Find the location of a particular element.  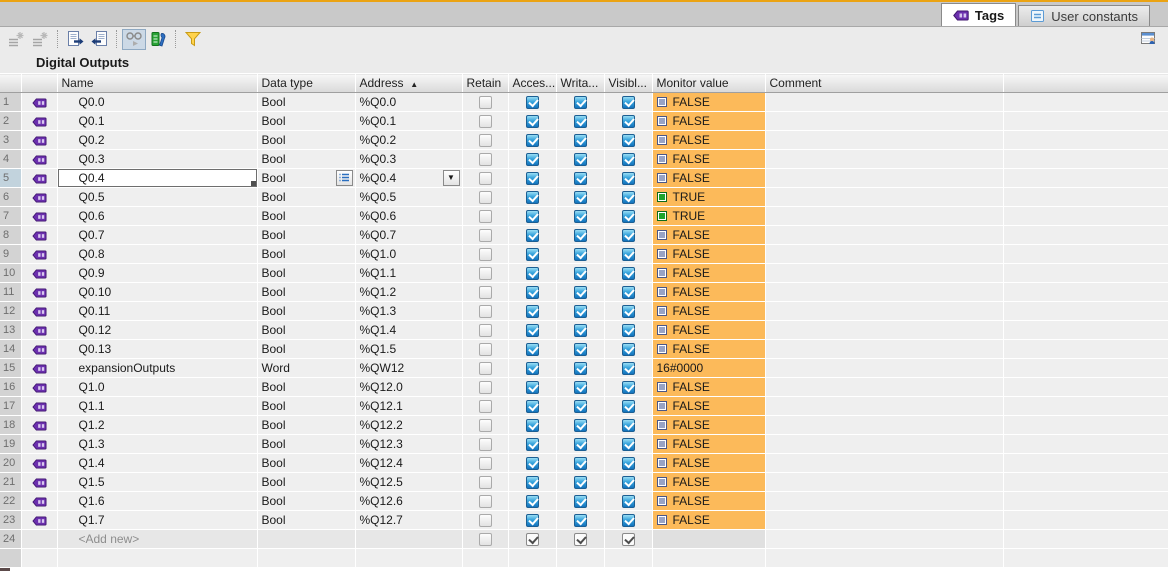

address-cell: %Q1.5 is located at coordinates (409, 349).